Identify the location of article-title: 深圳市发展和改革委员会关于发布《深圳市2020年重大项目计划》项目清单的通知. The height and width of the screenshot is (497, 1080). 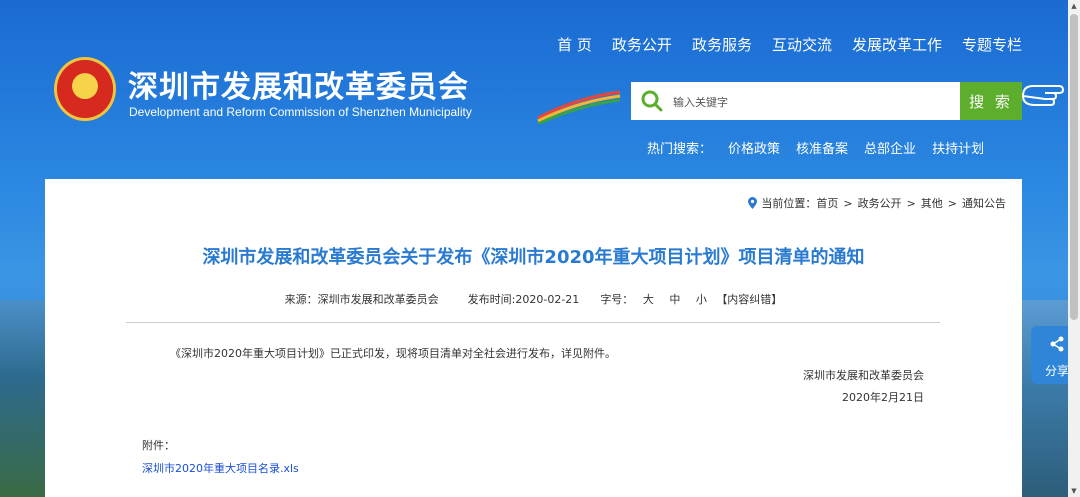
(533, 257).